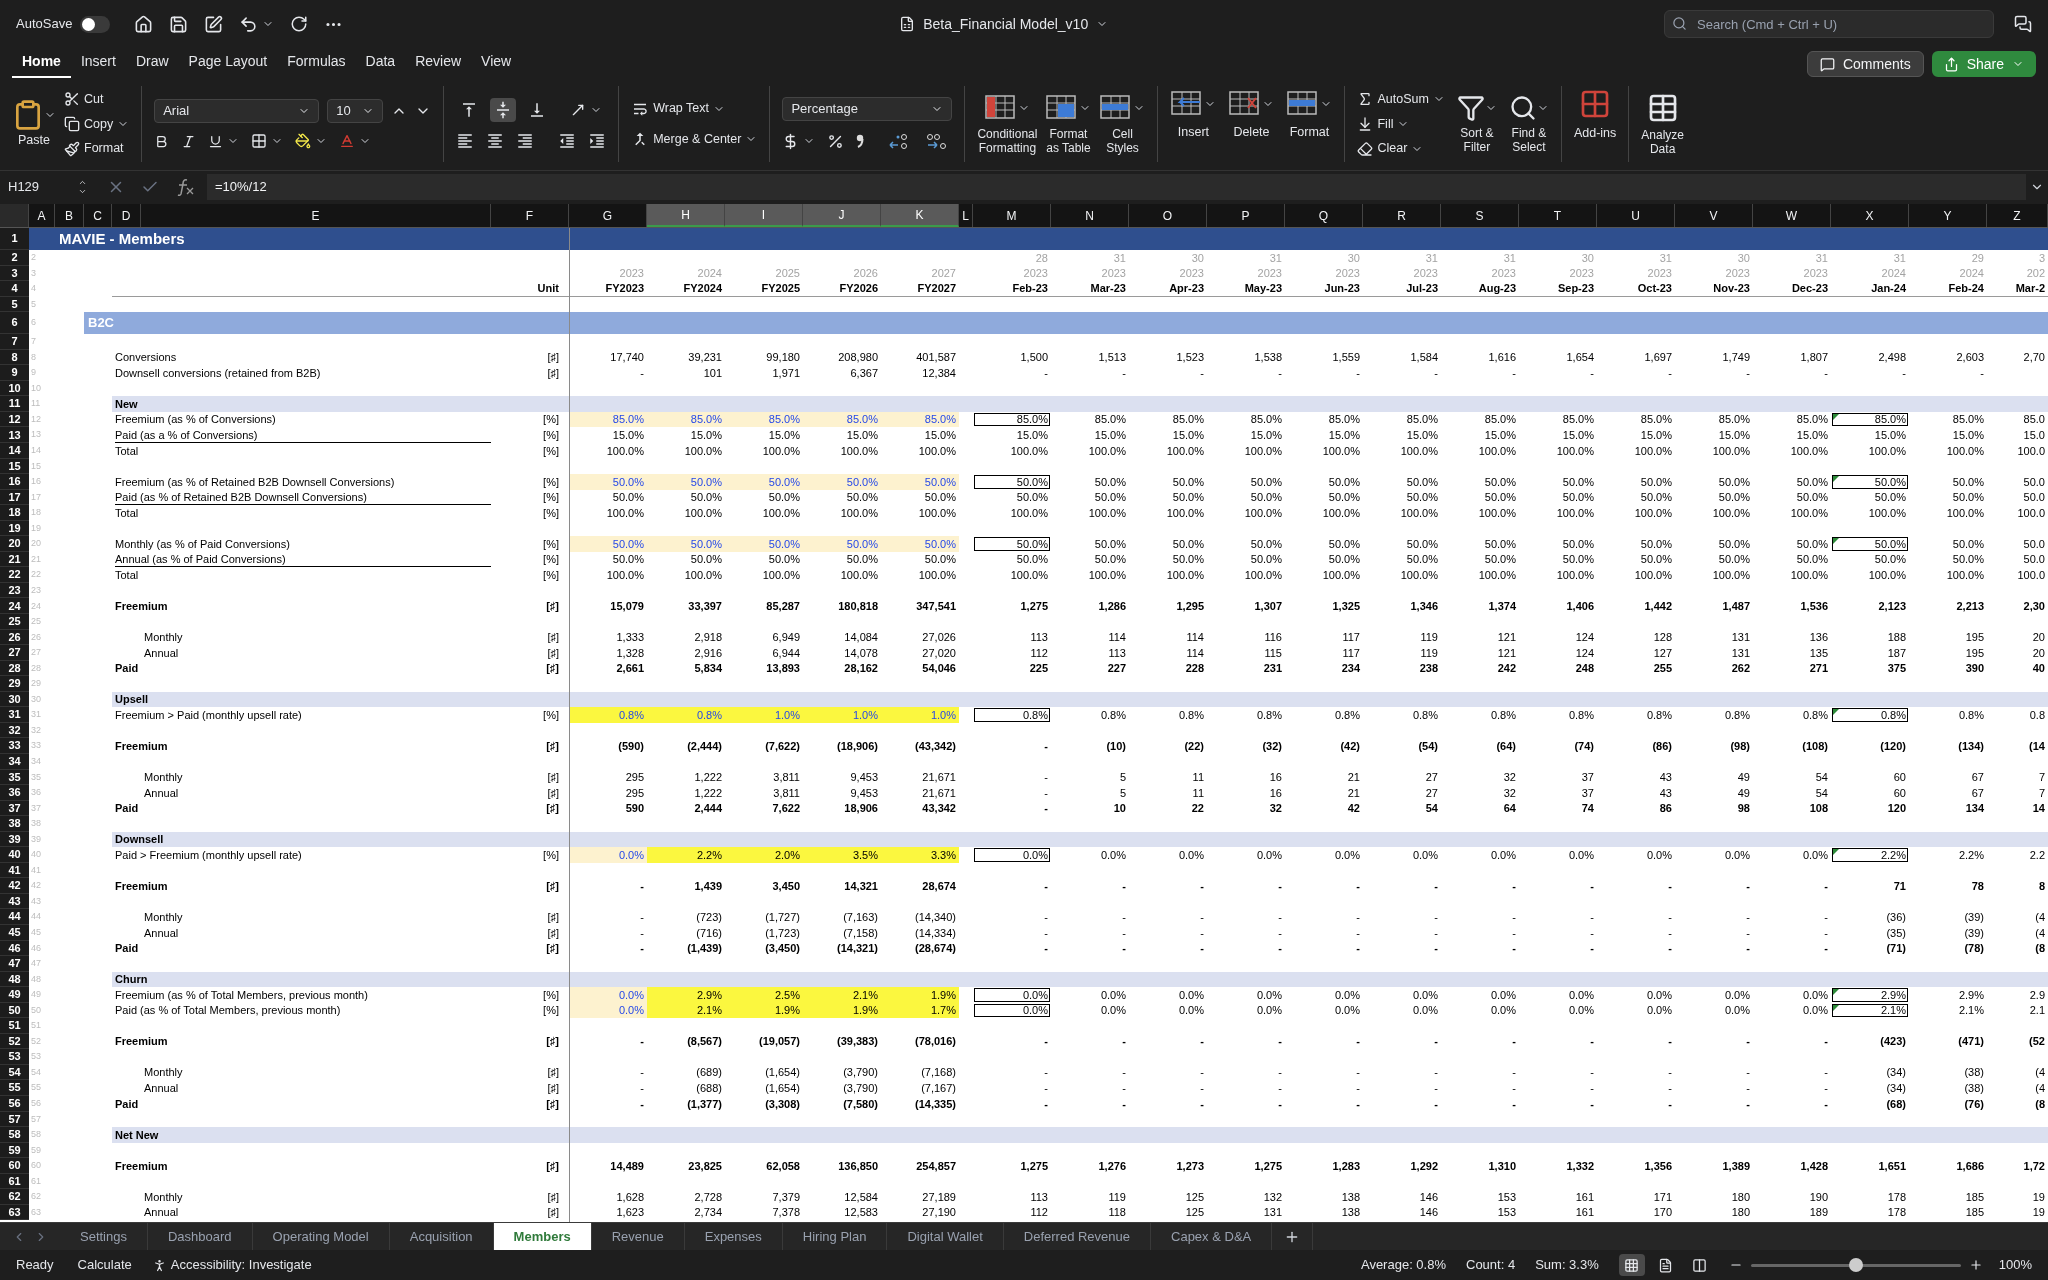  What do you see at coordinates (496, 64) in the screenshot?
I see `ribbon-tab: View` at bounding box center [496, 64].